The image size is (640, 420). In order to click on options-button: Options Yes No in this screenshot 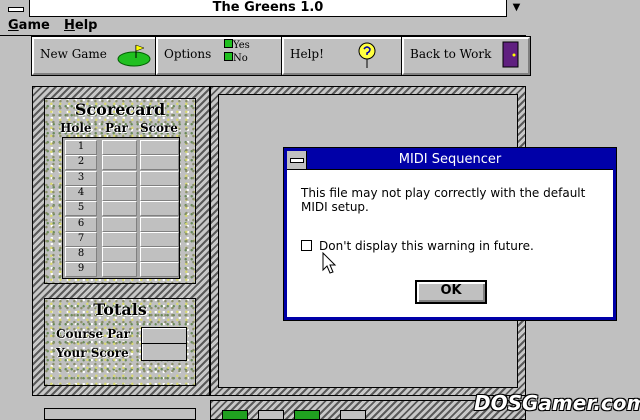, I will do `click(220, 56)`.